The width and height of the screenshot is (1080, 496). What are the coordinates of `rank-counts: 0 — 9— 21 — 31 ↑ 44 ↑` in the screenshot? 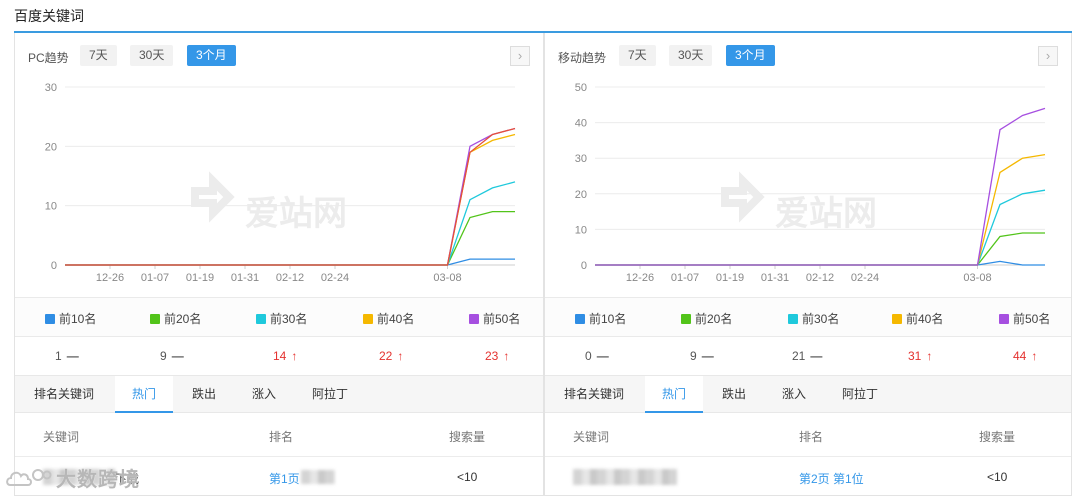 It's located at (808, 356).